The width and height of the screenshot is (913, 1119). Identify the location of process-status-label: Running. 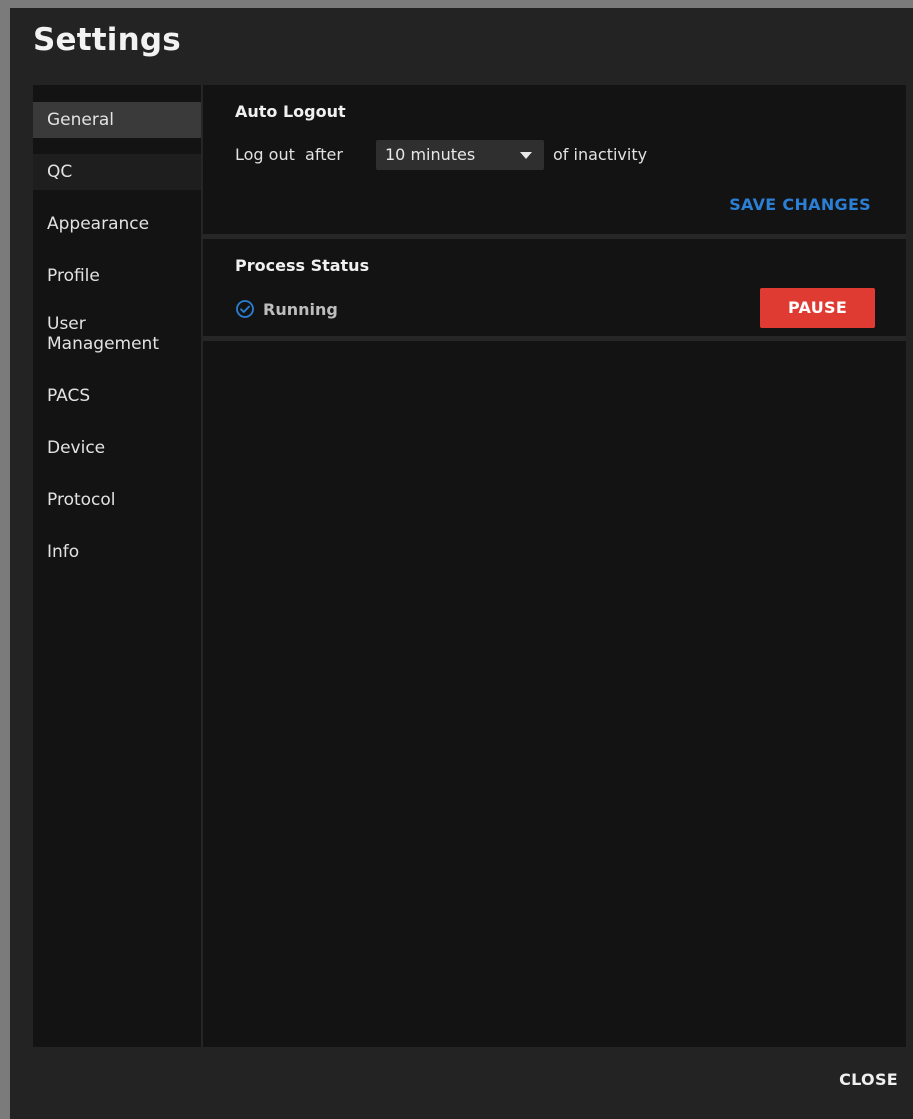
(300, 309).